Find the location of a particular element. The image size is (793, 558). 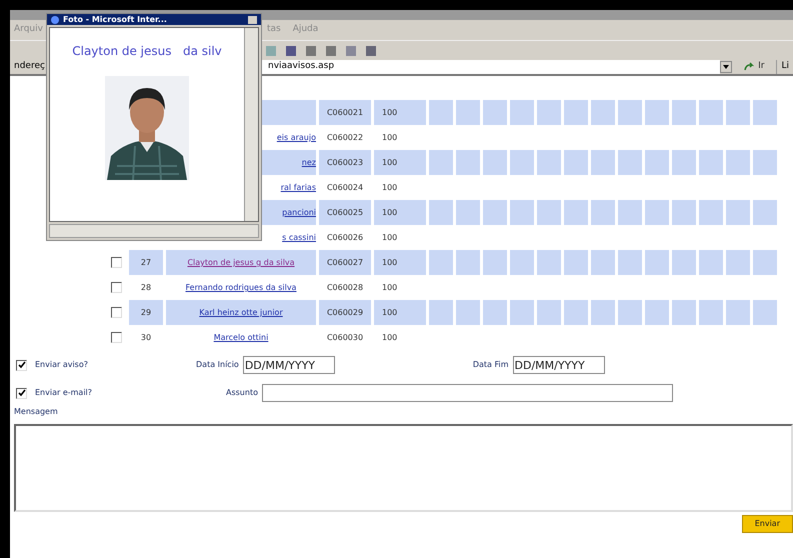

notice-label: Enviar aviso? is located at coordinates (61, 365).